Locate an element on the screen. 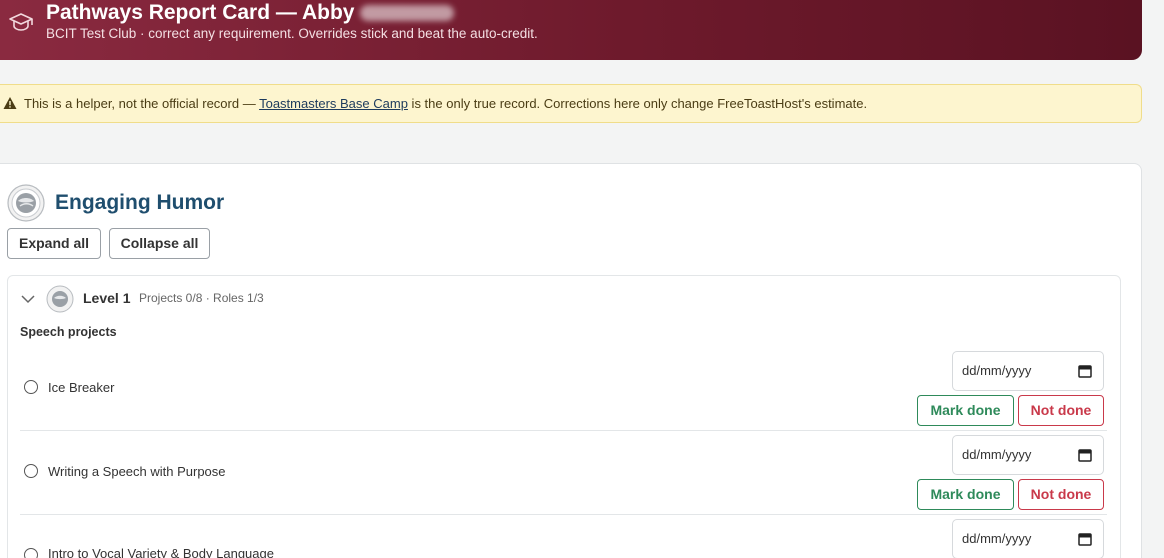 The image size is (1164, 558). section-label-speech-projects: Speech projects is located at coordinates (68, 332).